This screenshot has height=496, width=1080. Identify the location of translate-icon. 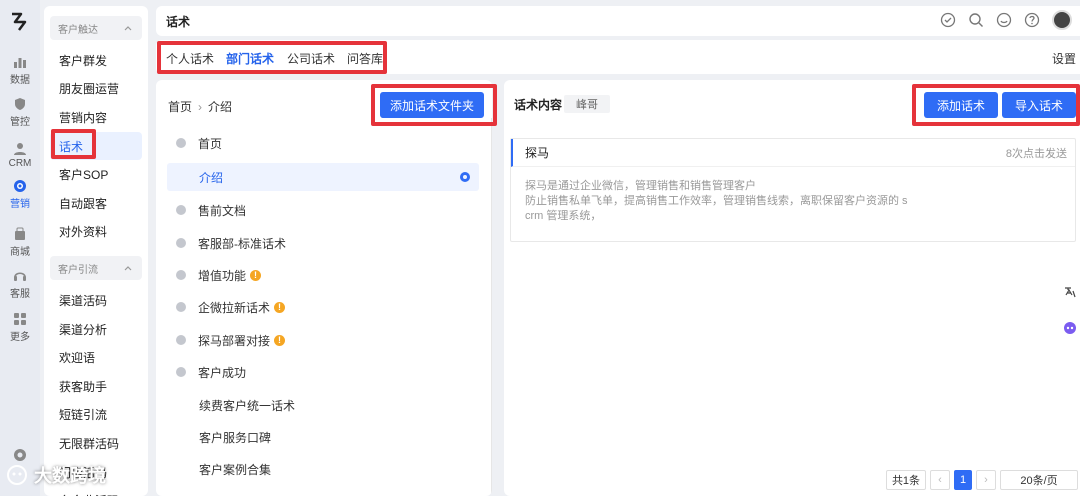
(1070, 292).